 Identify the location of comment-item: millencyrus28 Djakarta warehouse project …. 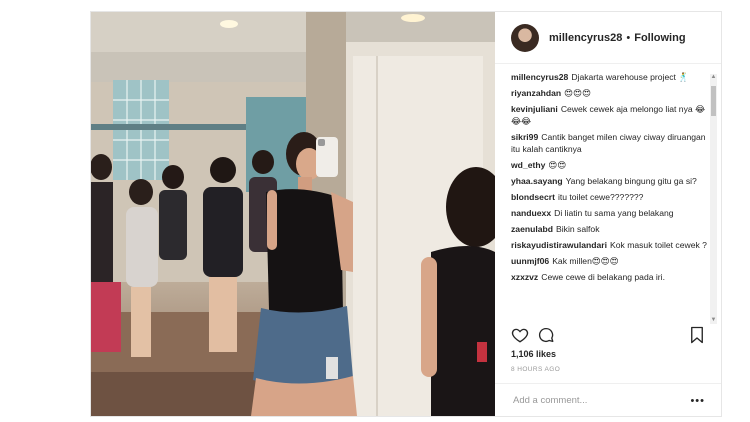
(611, 77).